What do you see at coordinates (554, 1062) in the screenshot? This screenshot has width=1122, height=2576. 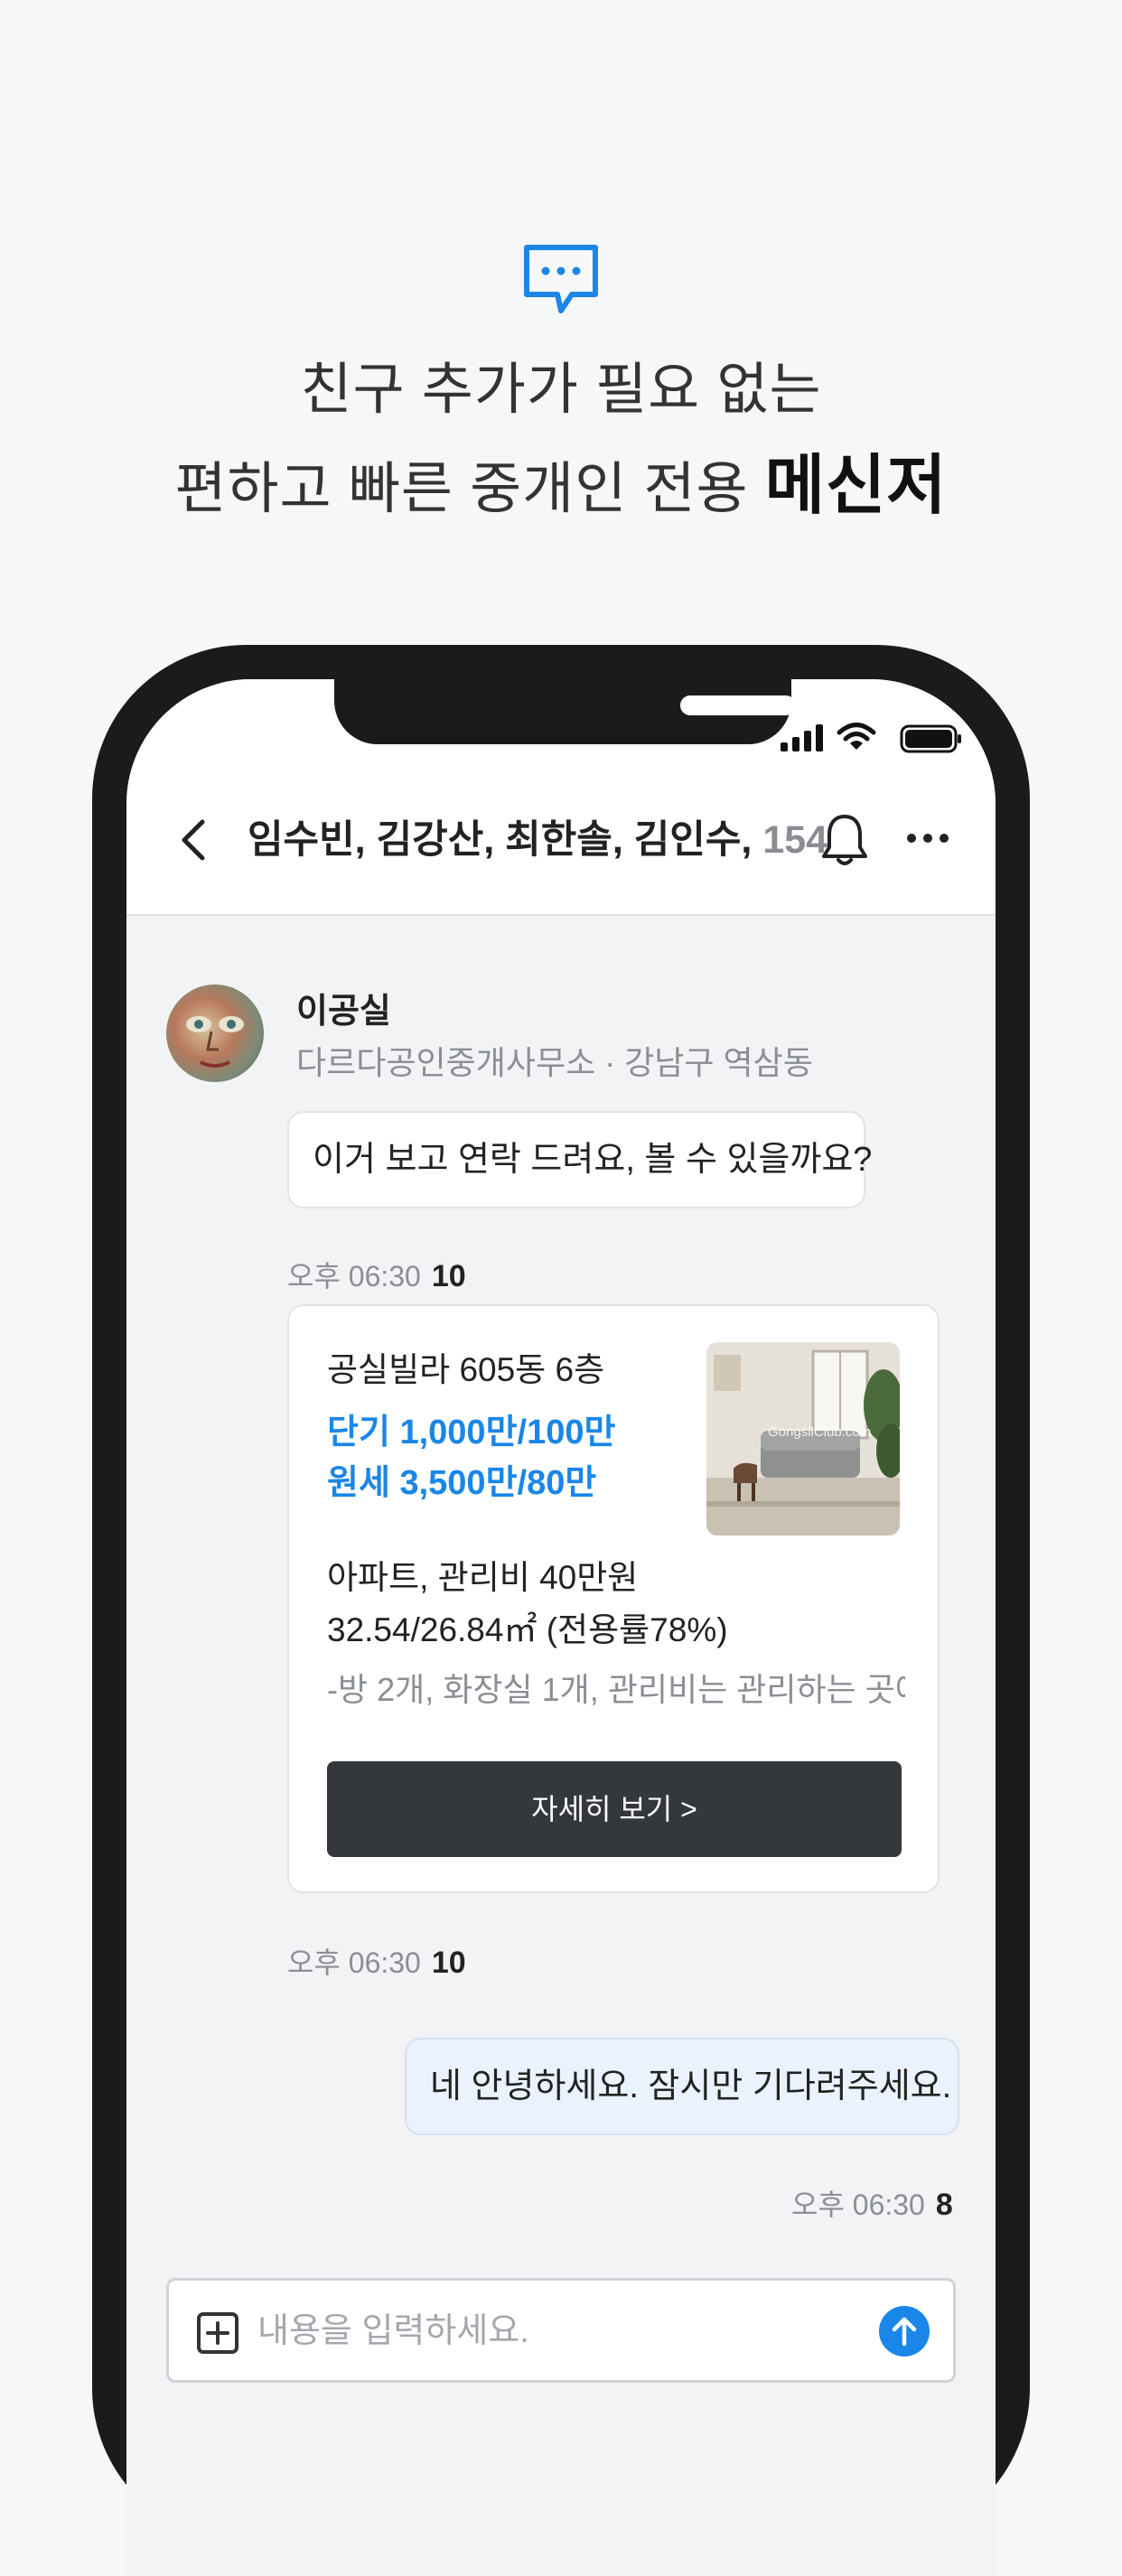 I see `sender-office: 다르다공인중개사무소 · 강남구 역삼동` at bounding box center [554, 1062].